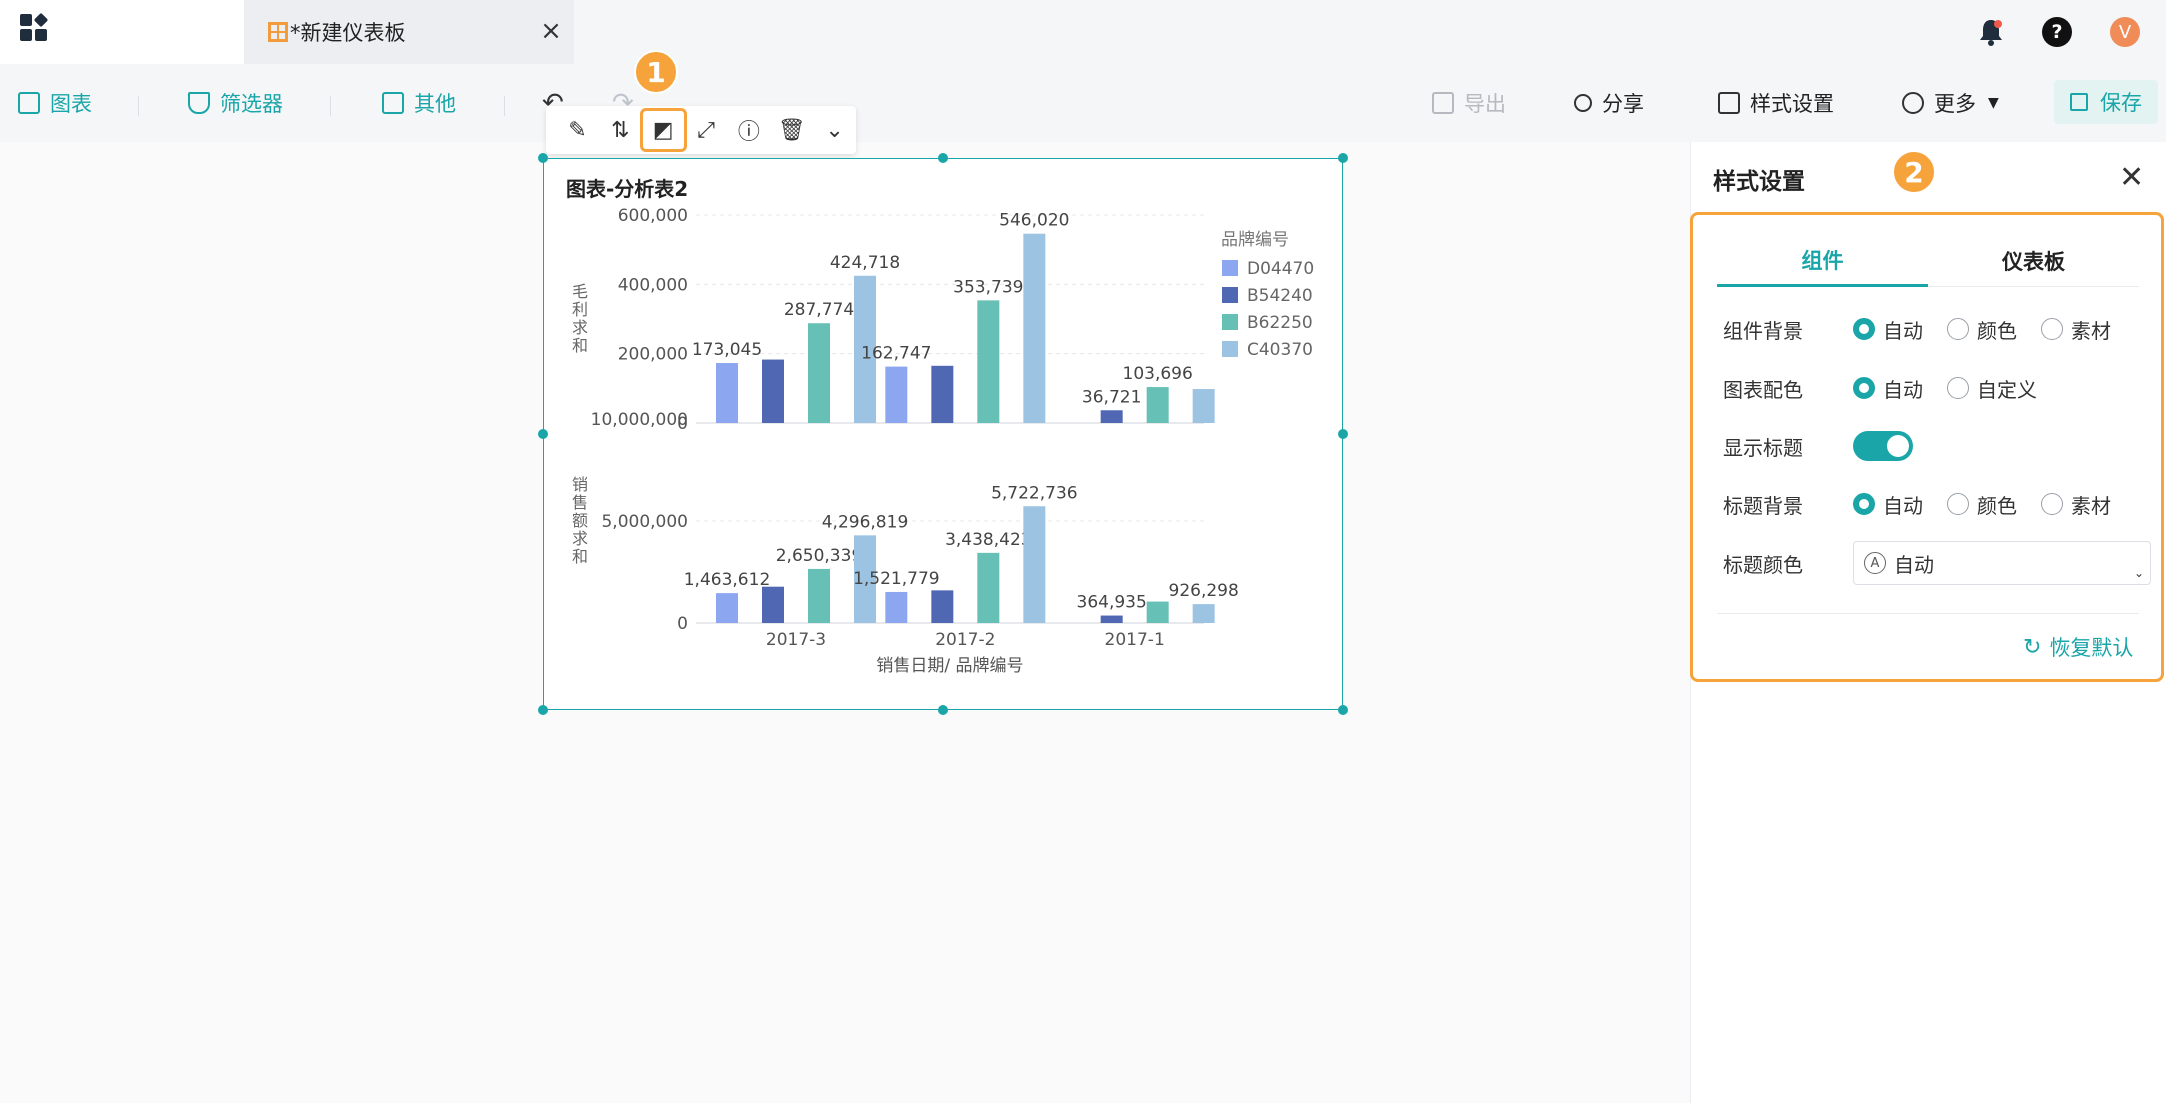 This screenshot has width=2166, height=1103. Describe the element at coordinates (1913, 103) in the screenshot. I see `more-dots-icon` at that location.